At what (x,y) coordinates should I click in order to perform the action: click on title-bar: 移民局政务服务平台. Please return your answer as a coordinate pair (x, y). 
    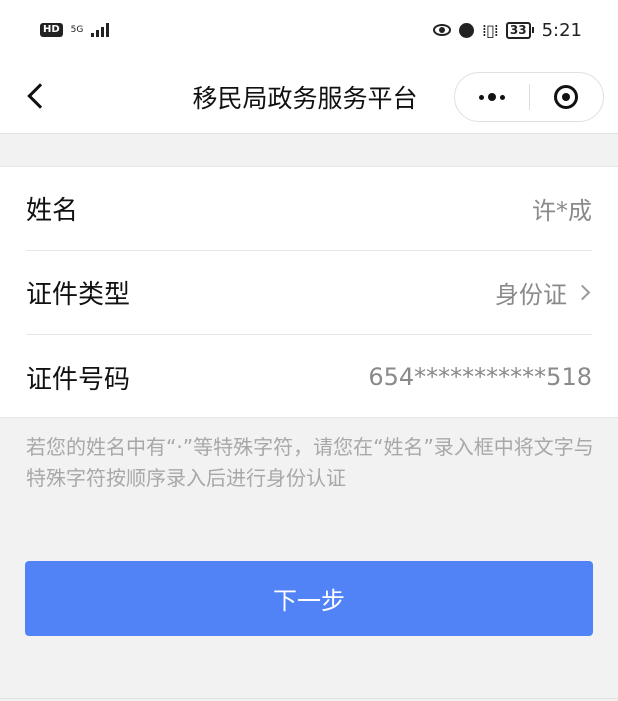
    Looking at the image, I should click on (309, 97).